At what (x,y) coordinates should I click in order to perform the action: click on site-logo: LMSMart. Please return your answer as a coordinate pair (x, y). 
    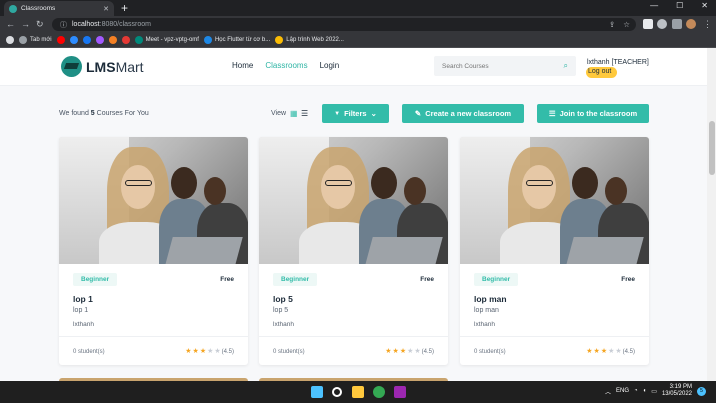
    Looking at the image, I should click on (102, 66).